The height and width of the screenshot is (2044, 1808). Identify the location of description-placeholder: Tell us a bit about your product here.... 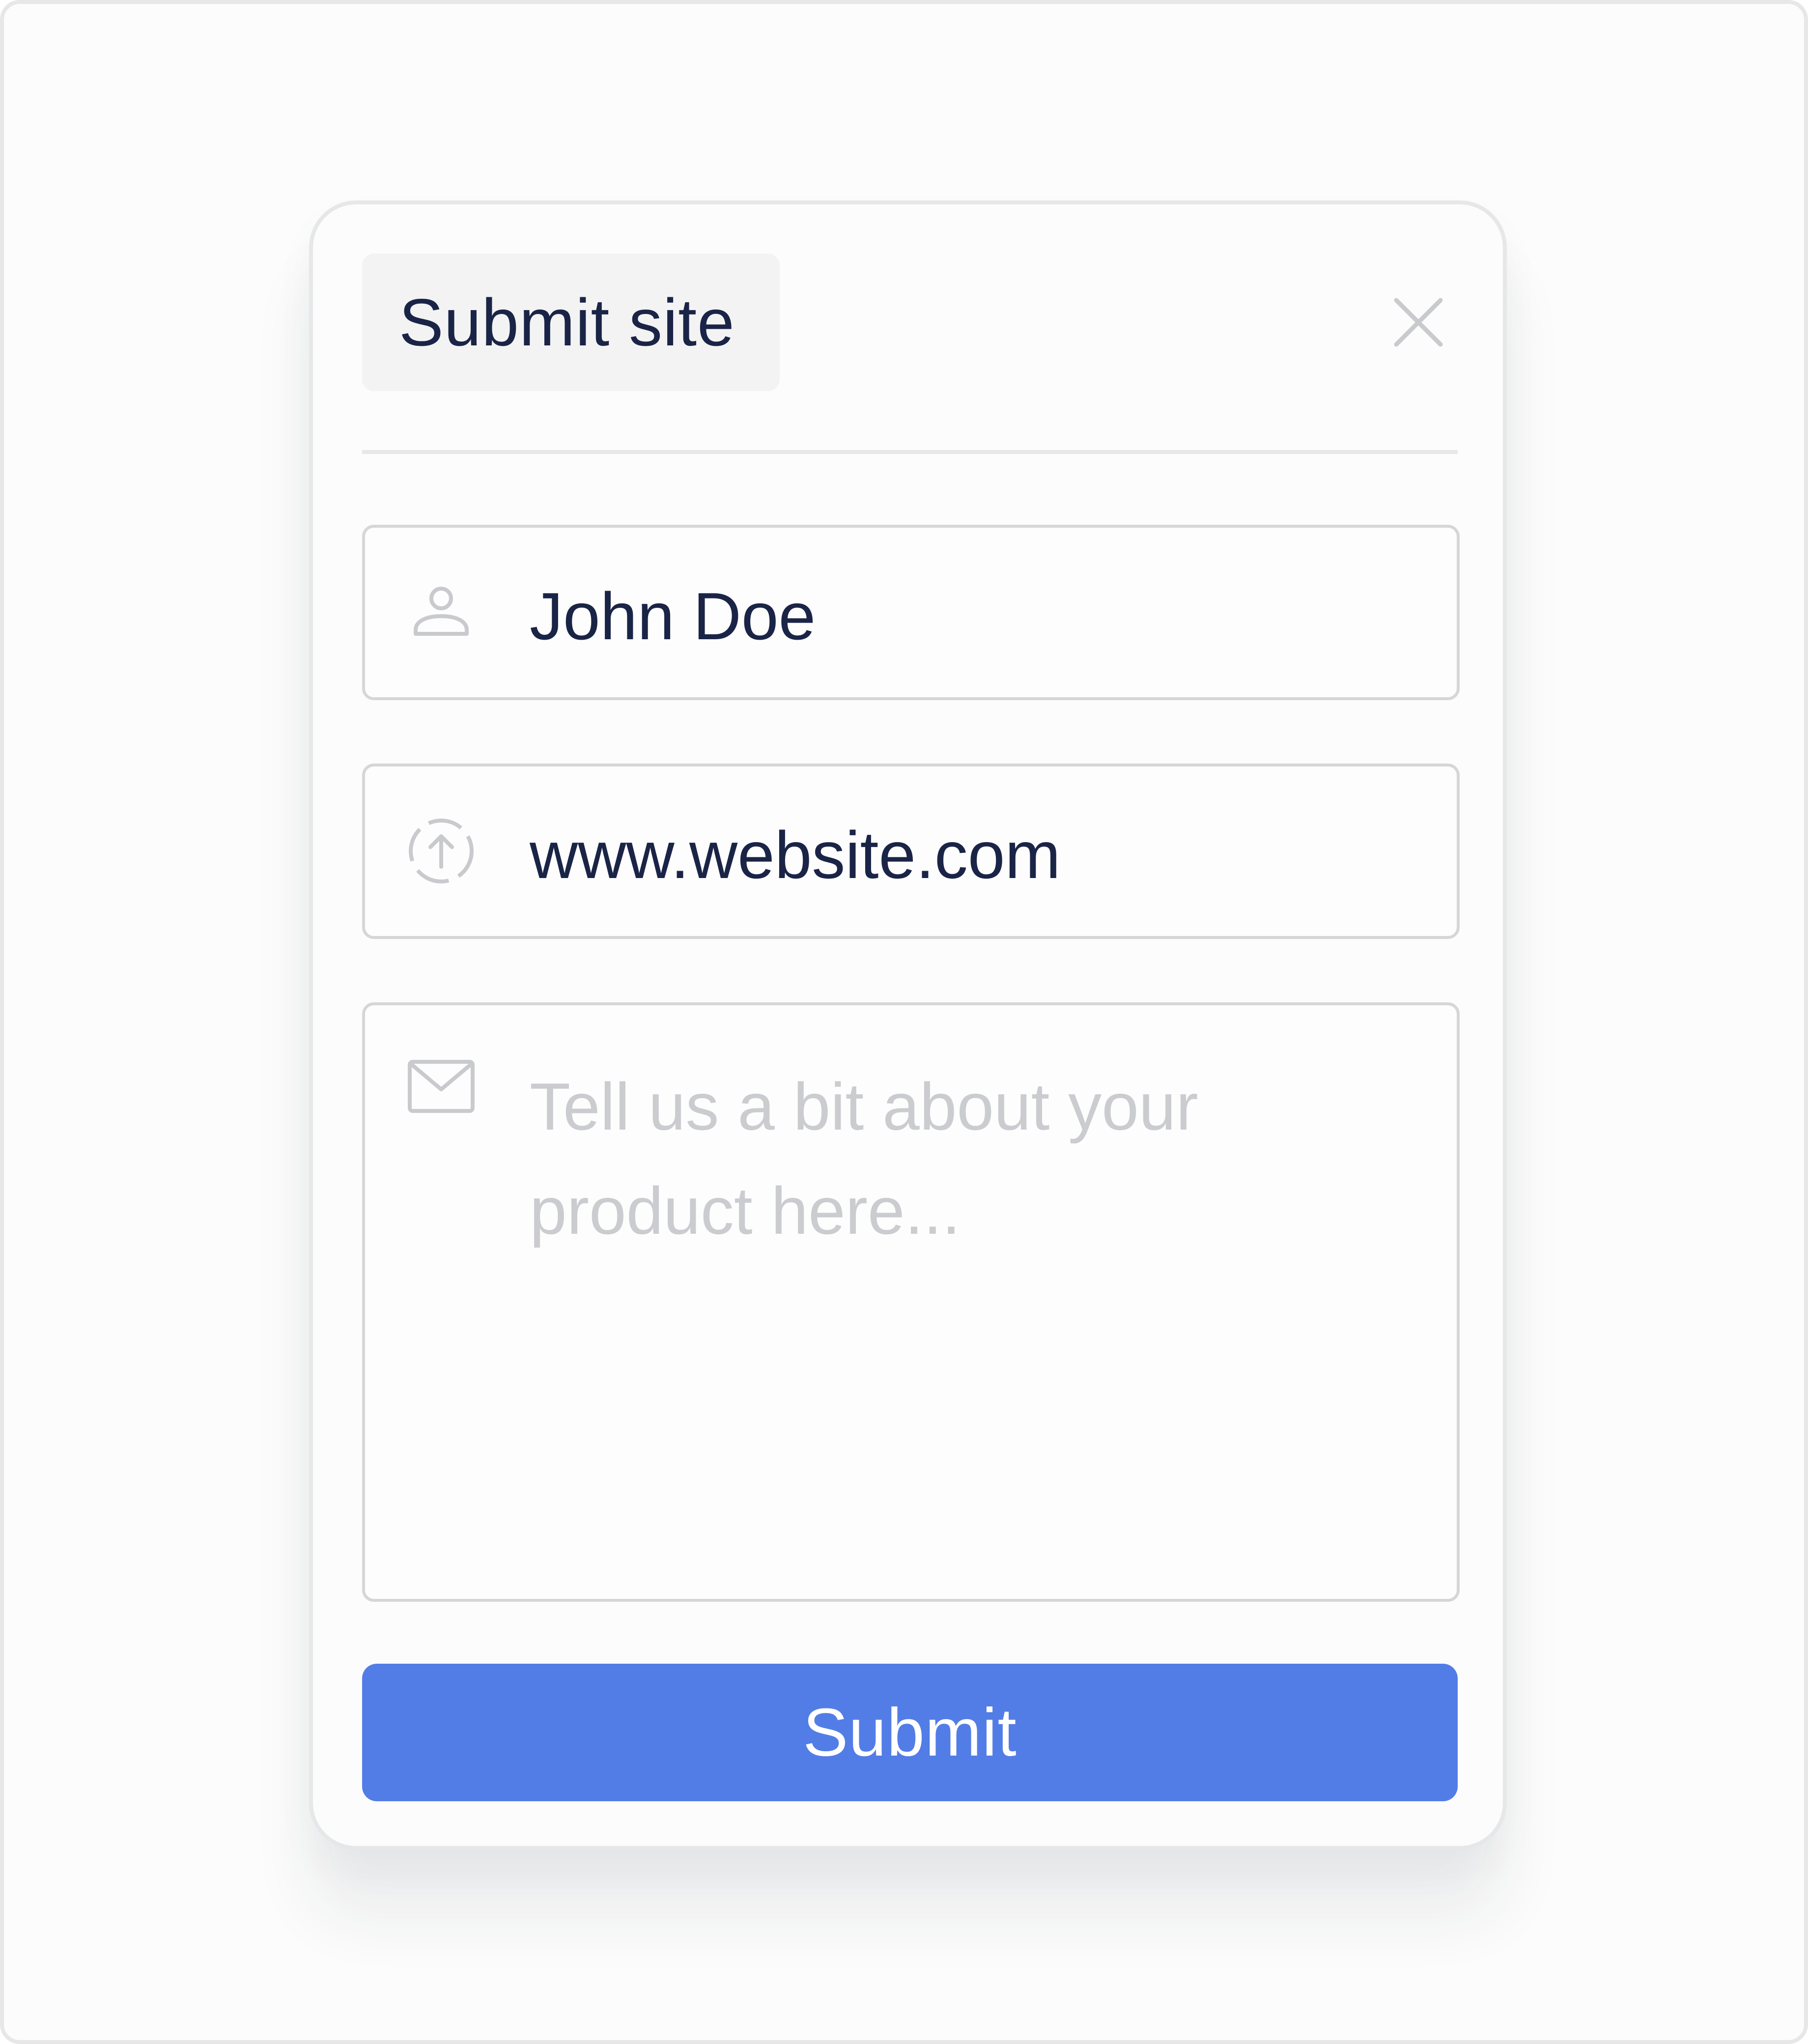
(923, 1158).